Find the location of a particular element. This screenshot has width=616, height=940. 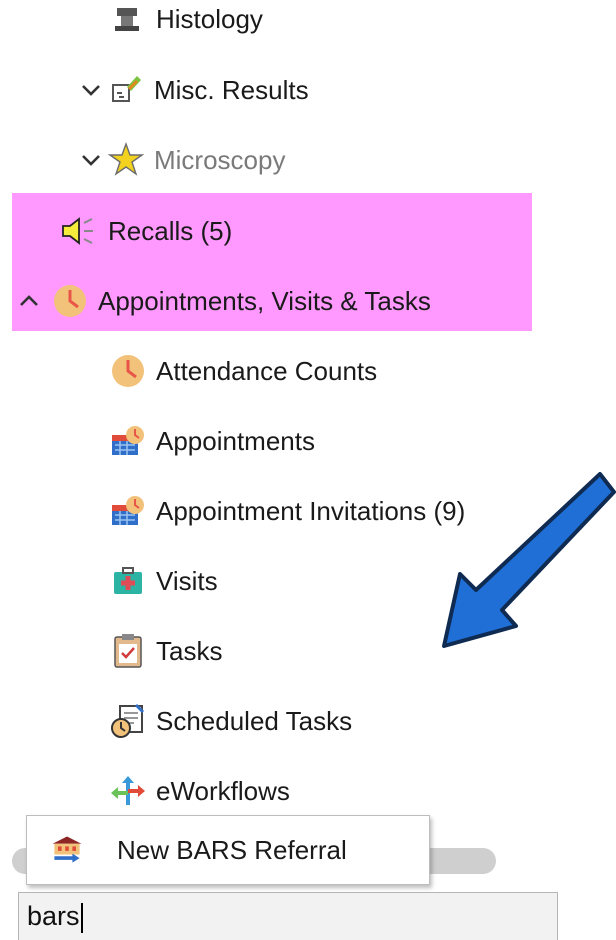

medical-kit-icon is located at coordinates (128, 581).